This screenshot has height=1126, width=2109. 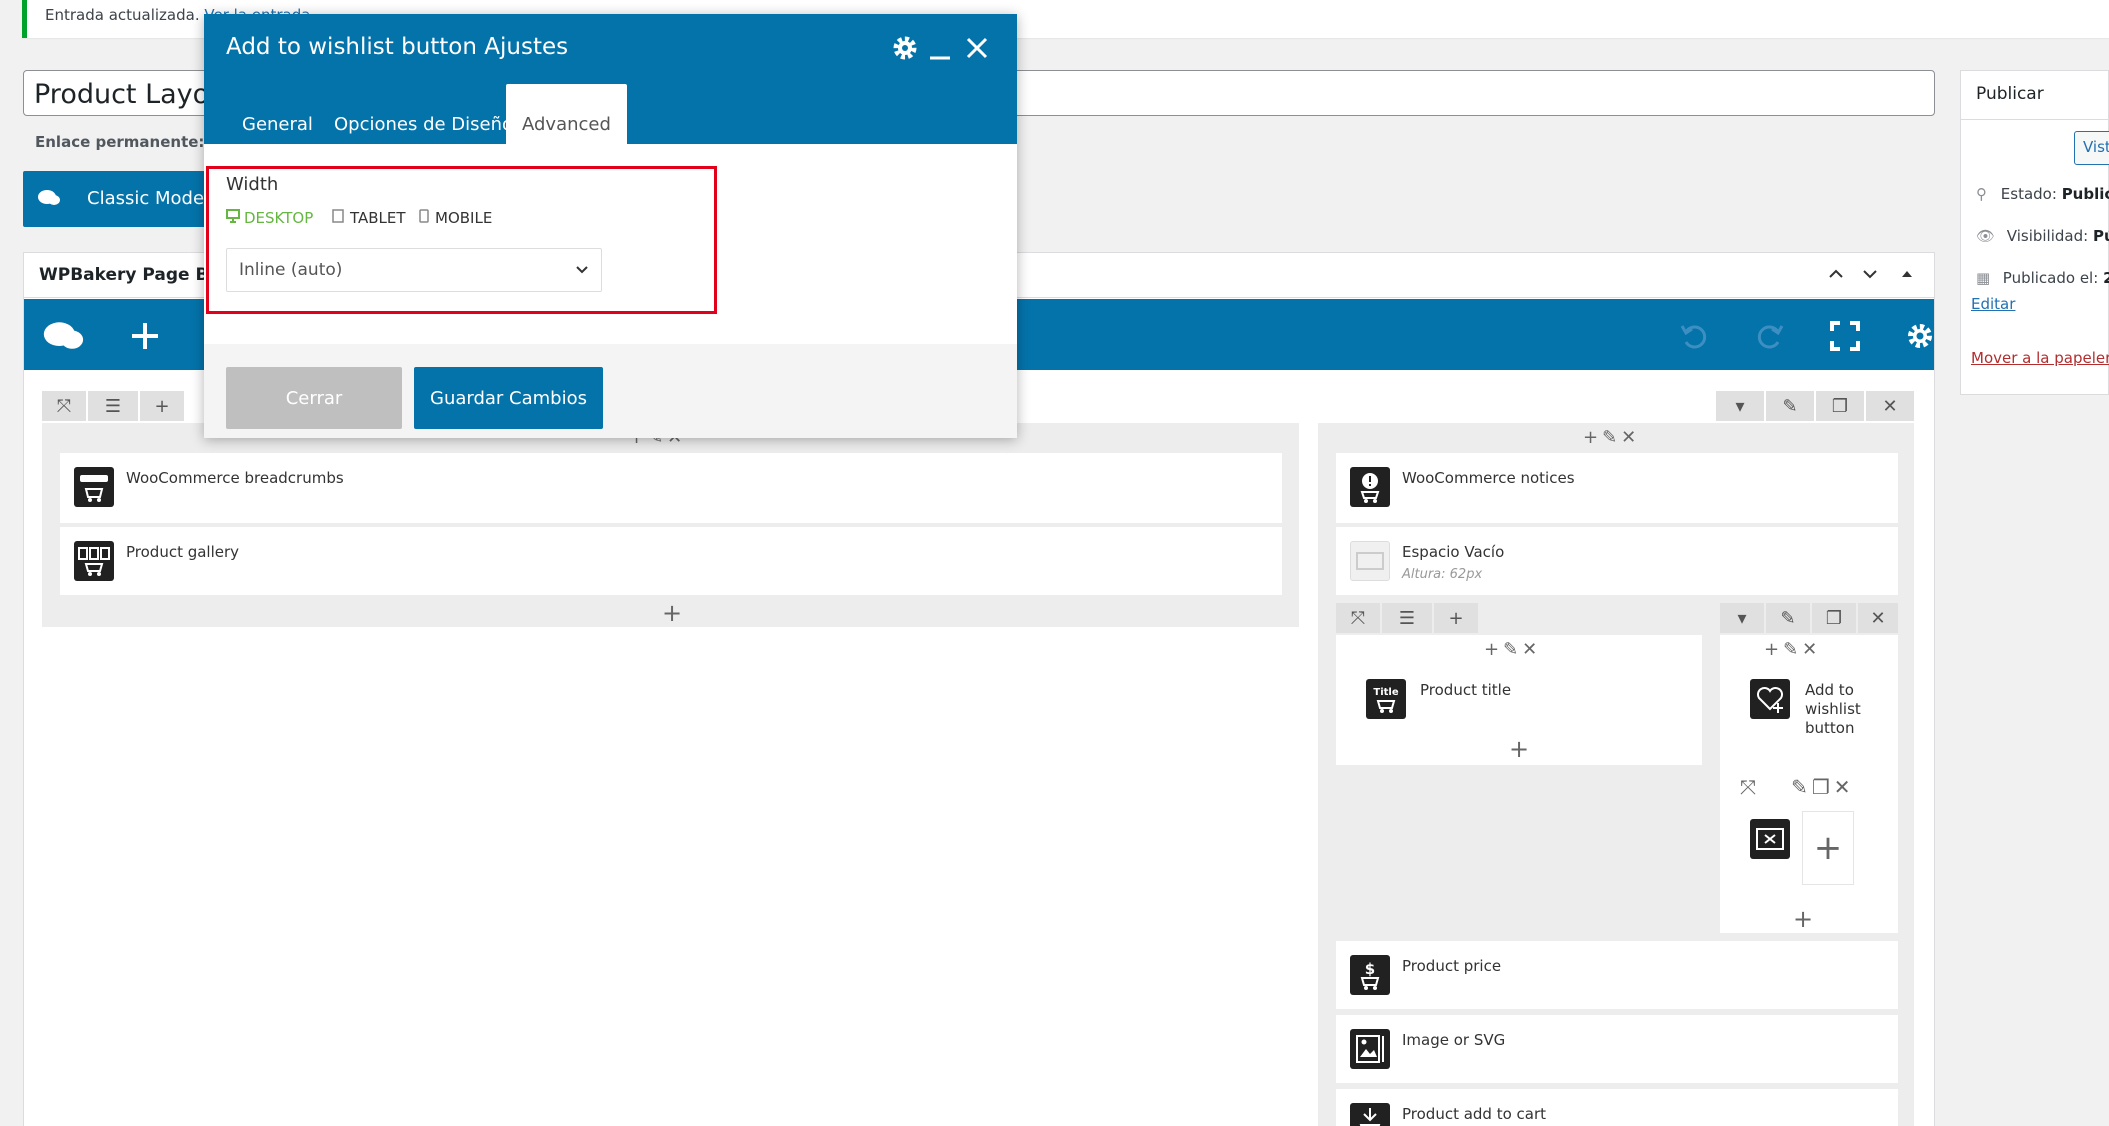 What do you see at coordinates (162, 406) in the screenshot?
I see `add-column-icon: +` at bounding box center [162, 406].